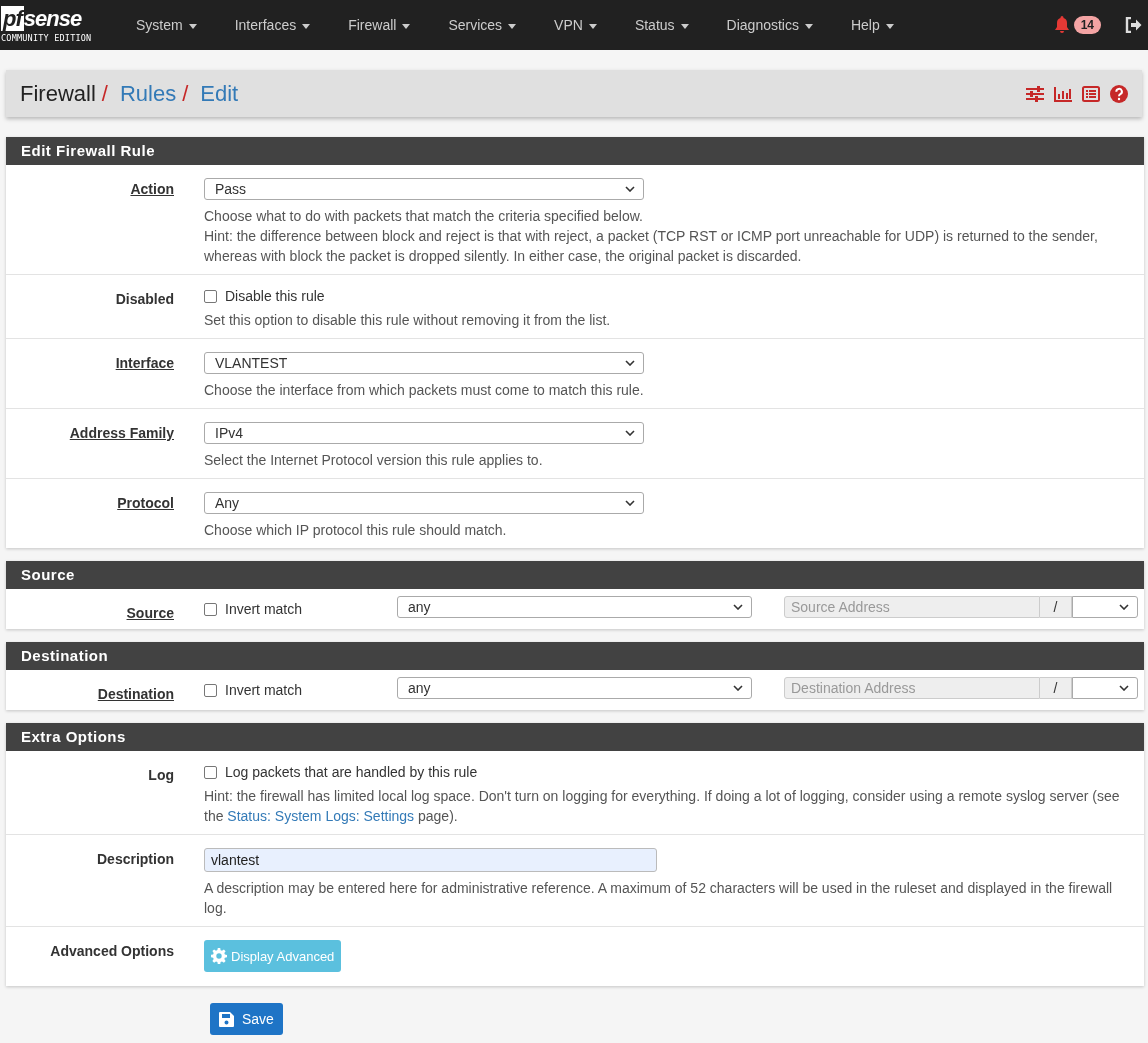  What do you see at coordinates (1035, 93) in the screenshot?
I see `sliders-icon` at bounding box center [1035, 93].